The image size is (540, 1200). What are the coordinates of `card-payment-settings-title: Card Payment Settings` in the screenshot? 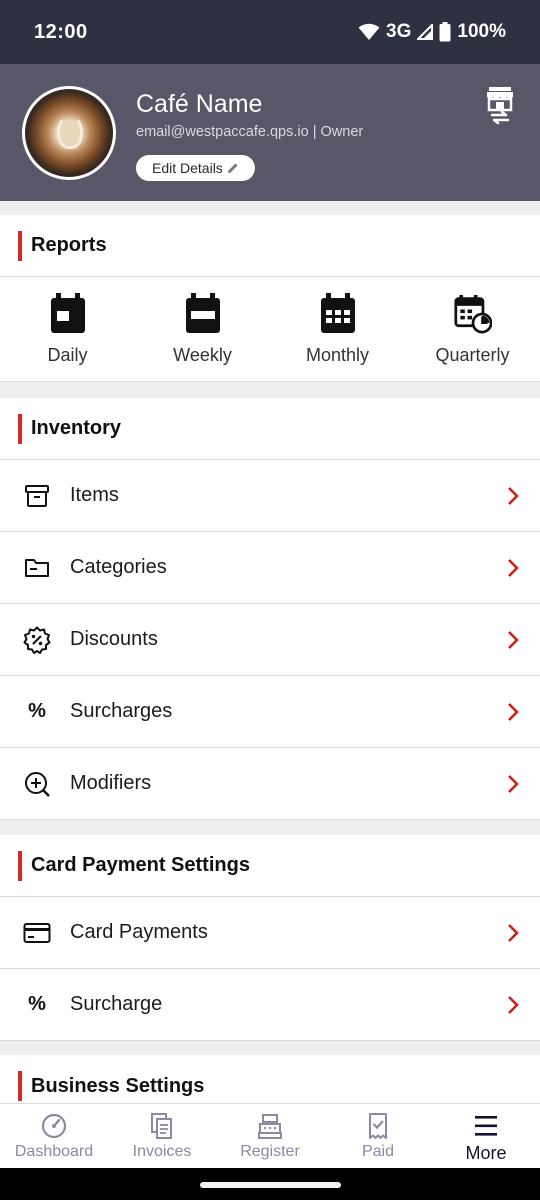 It's located at (270, 866).